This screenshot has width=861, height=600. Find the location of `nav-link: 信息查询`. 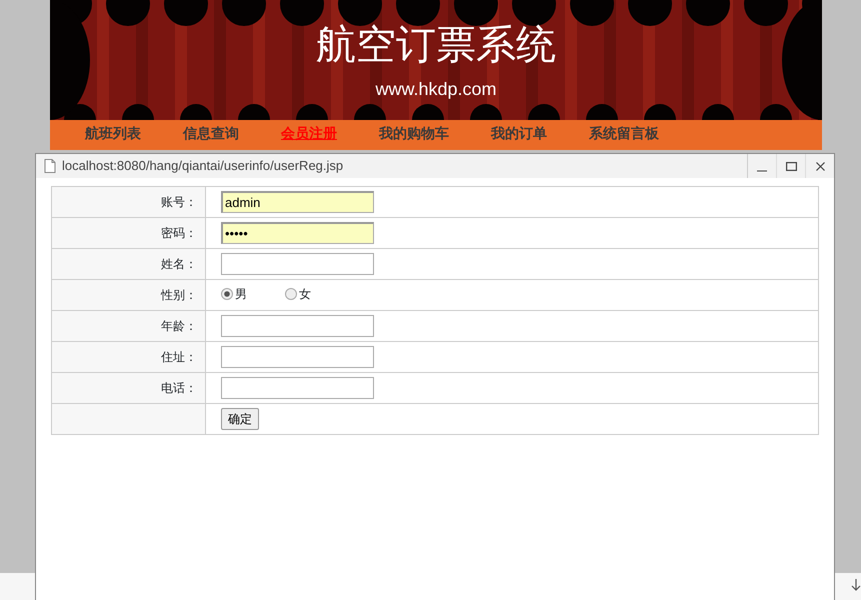

nav-link: 信息查询 is located at coordinates (211, 135).